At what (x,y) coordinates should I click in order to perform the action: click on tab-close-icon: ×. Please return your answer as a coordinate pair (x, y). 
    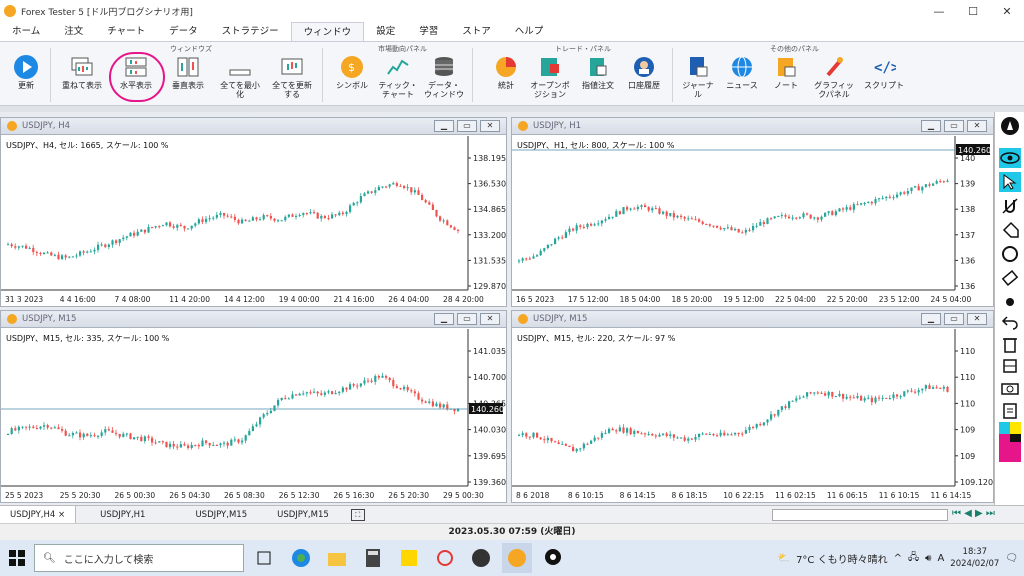
    Looking at the image, I should click on (61, 515).